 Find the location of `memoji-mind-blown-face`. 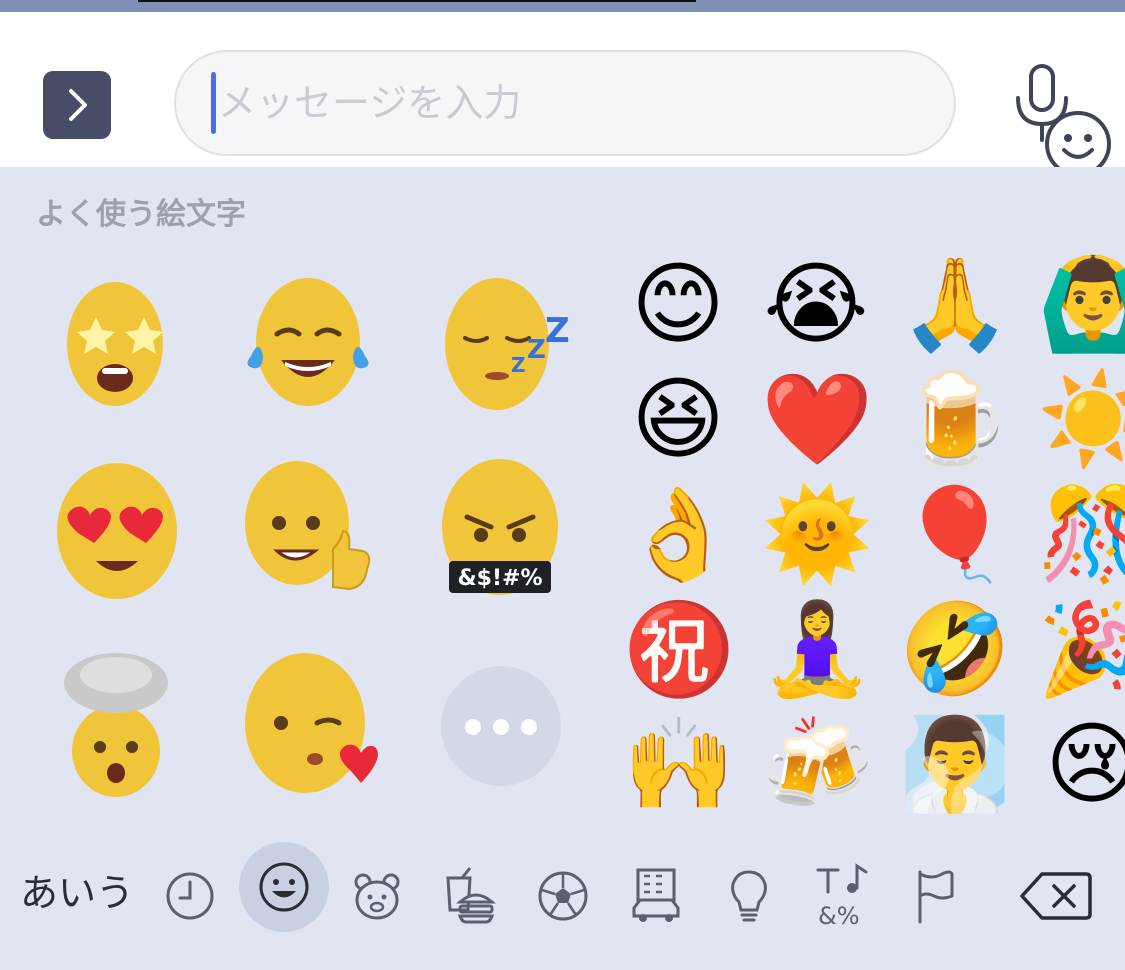

memoji-mind-blown-face is located at coordinates (116, 725).